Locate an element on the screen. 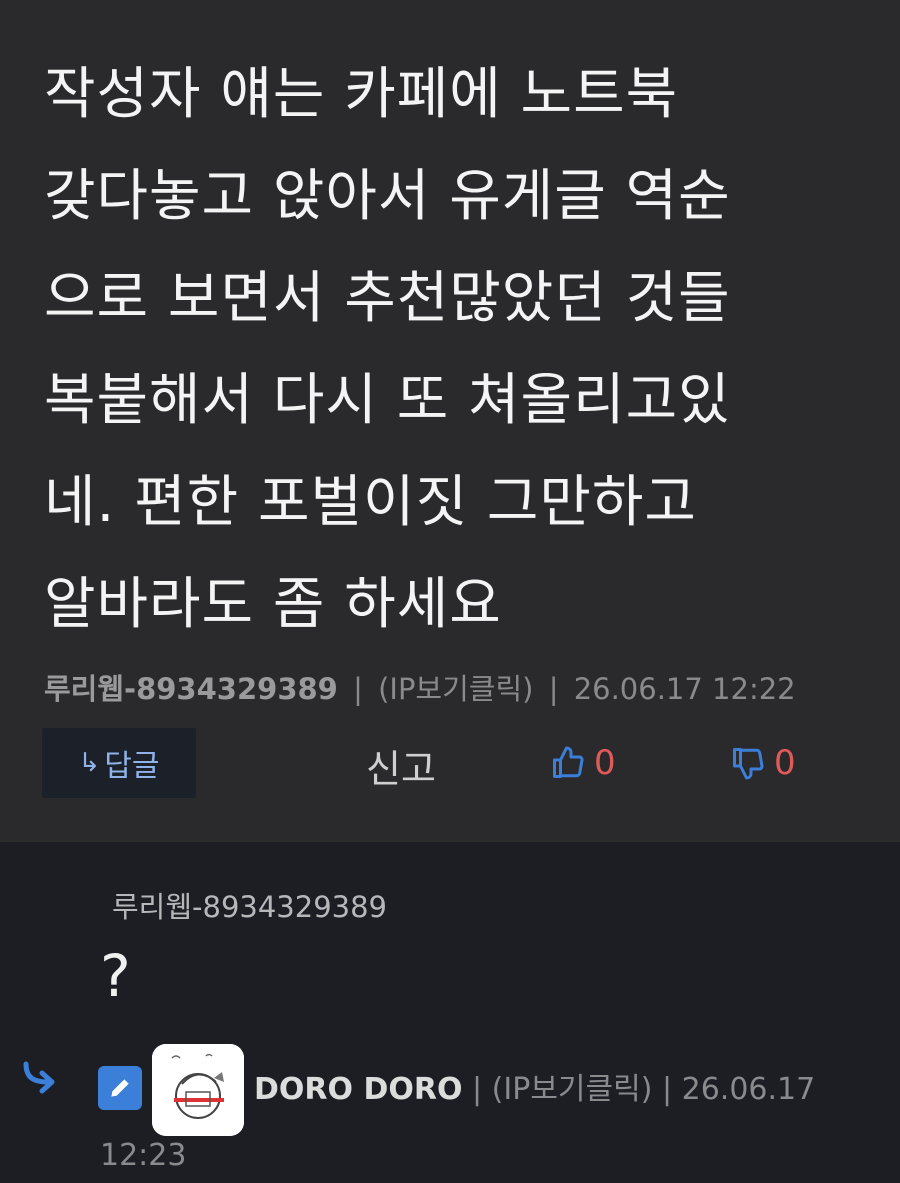  next-reply-author: DORO DORO is located at coordinates (358, 1089).